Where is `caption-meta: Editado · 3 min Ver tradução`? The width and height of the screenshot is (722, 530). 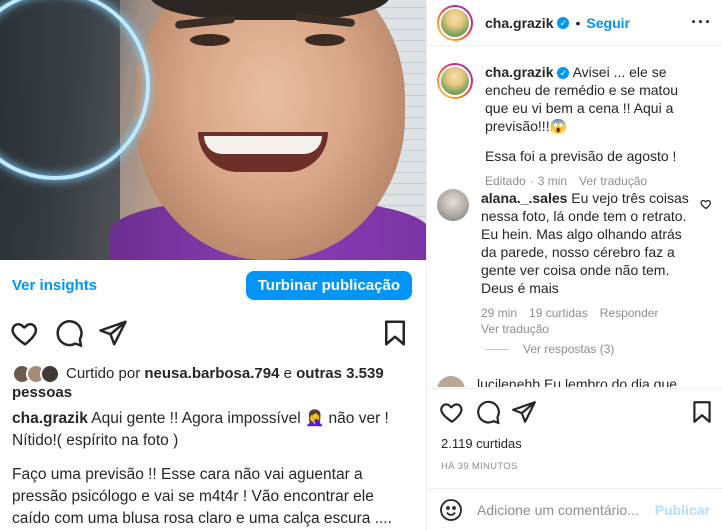 caption-meta: Editado · 3 min Ver tradução is located at coordinates (595, 181).